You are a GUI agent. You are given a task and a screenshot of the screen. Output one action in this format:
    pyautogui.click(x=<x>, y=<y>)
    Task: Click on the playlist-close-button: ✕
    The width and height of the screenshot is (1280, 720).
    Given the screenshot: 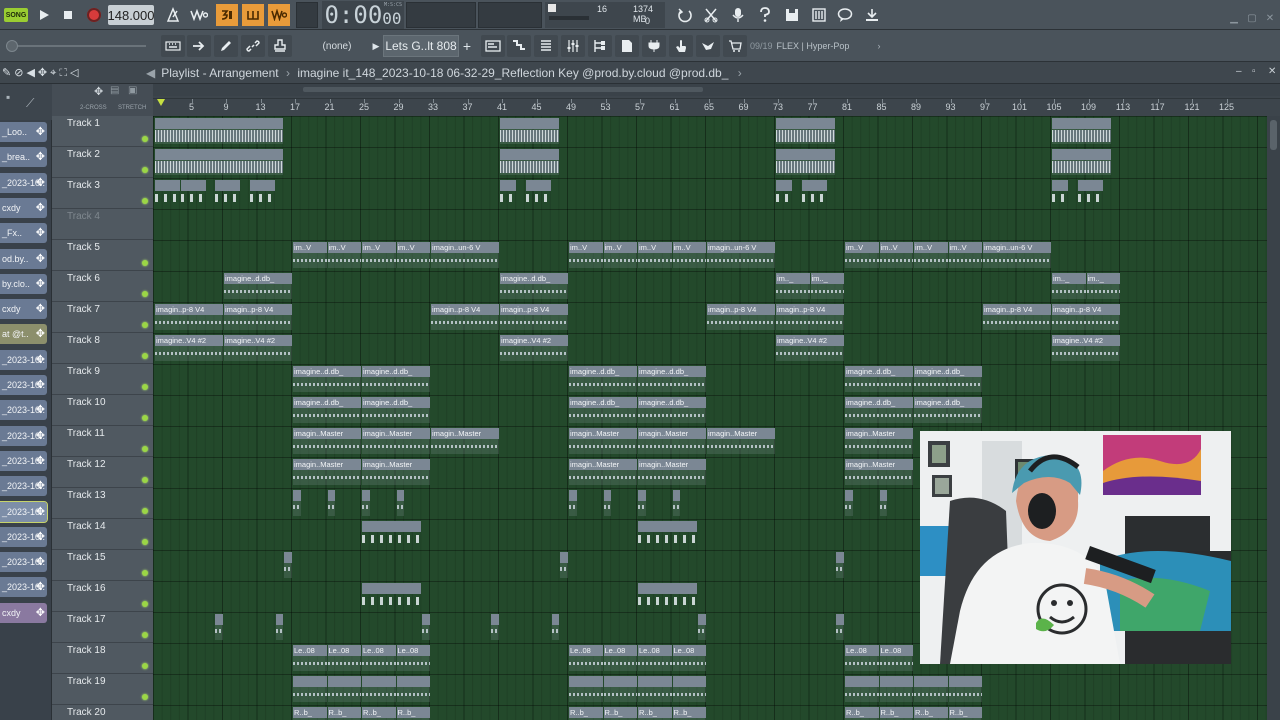 What is the action you would take?
    pyautogui.click(x=1272, y=71)
    